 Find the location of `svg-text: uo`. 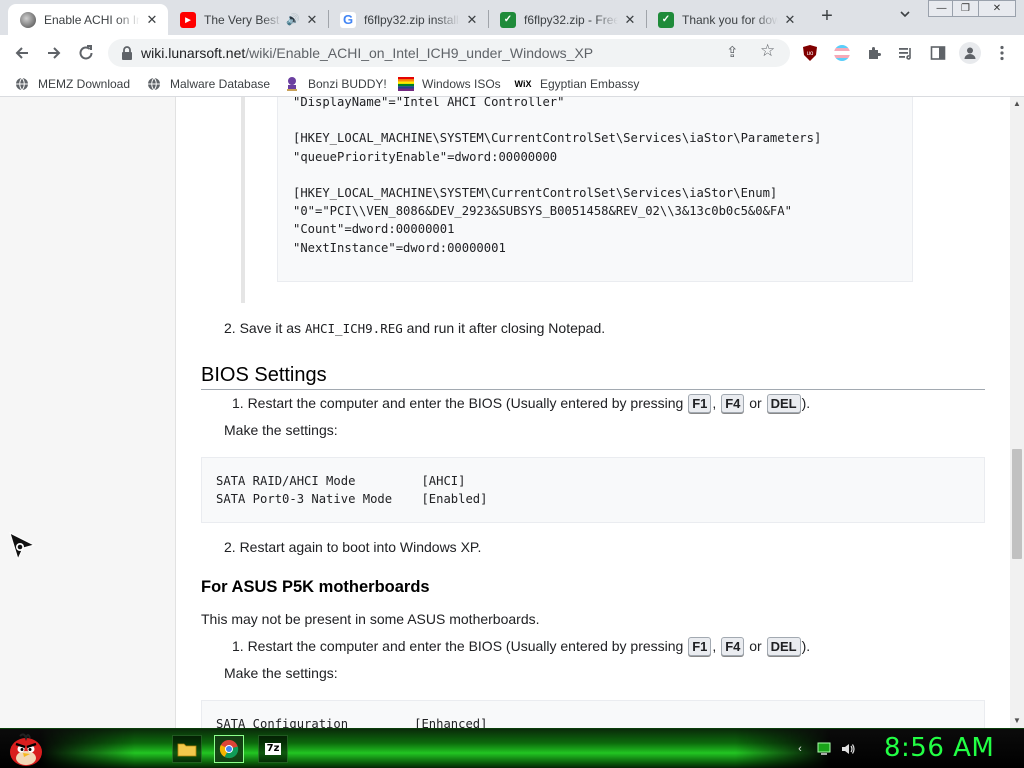

svg-text: uo is located at coordinates (810, 54).